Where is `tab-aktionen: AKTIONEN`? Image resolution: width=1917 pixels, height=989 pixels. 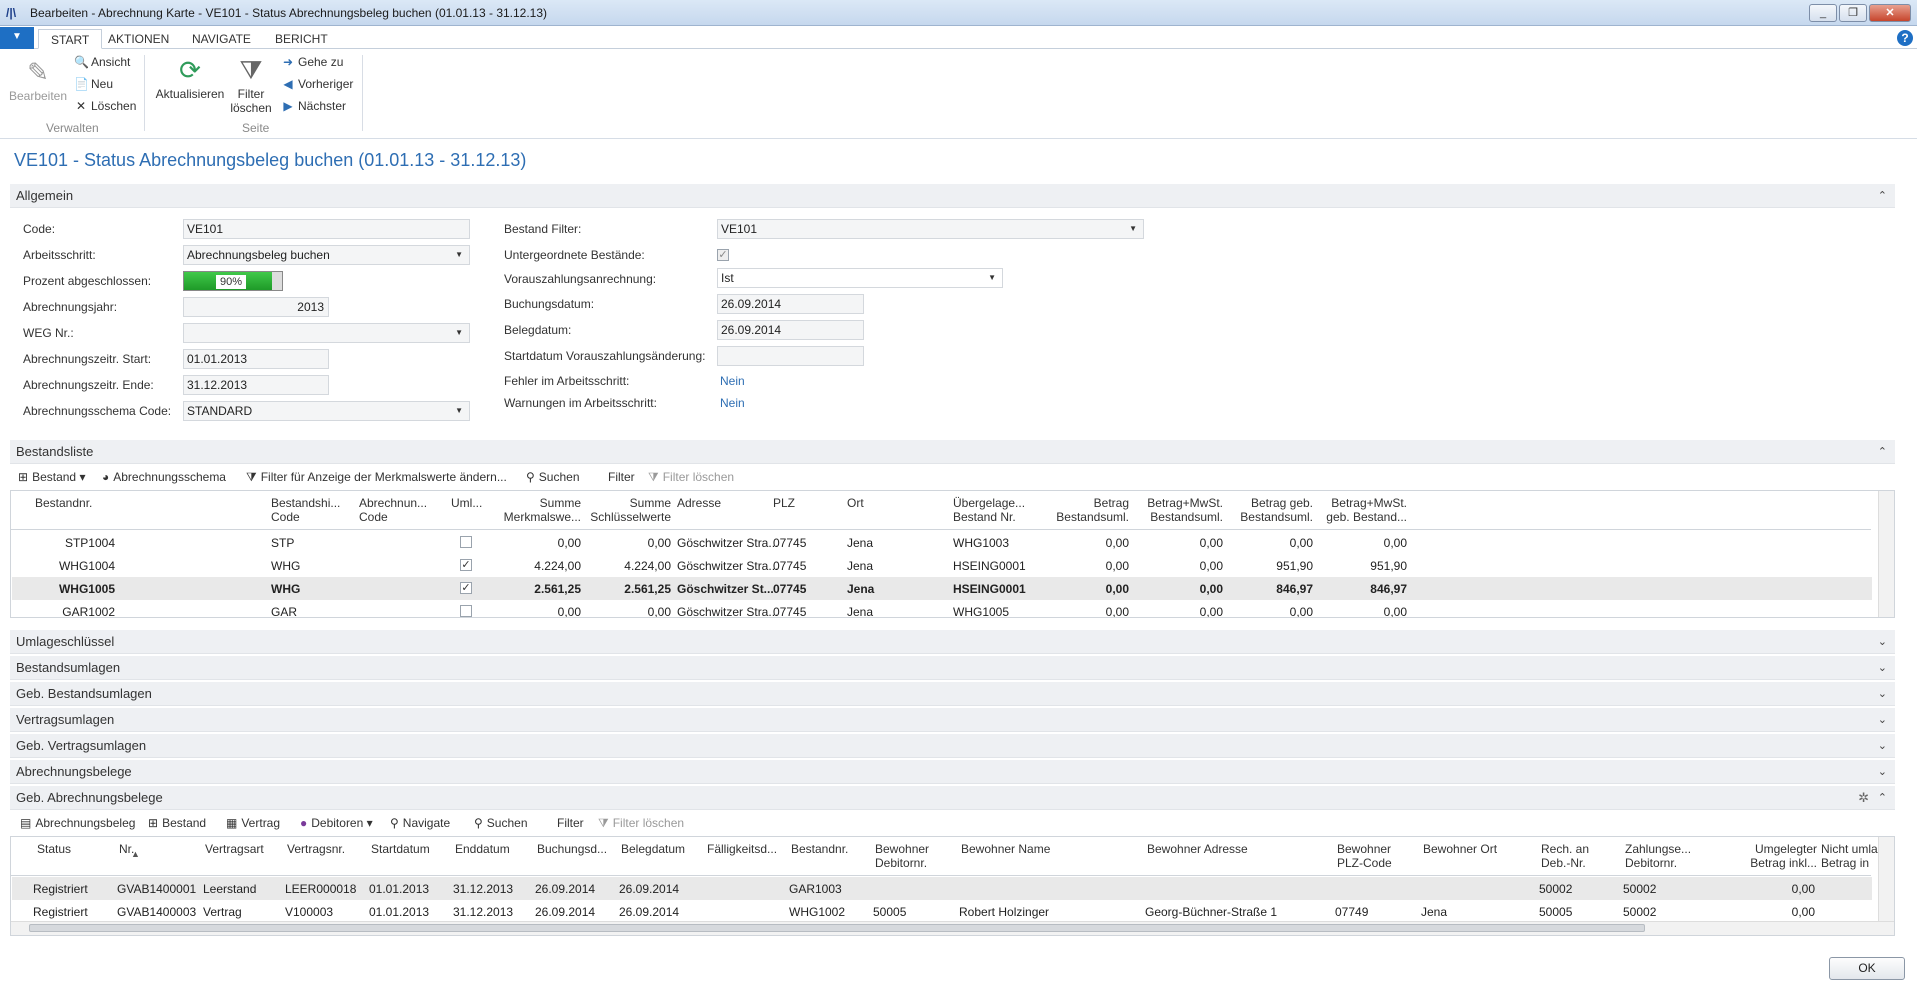
tab-aktionen: AKTIONEN is located at coordinates (138, 39).